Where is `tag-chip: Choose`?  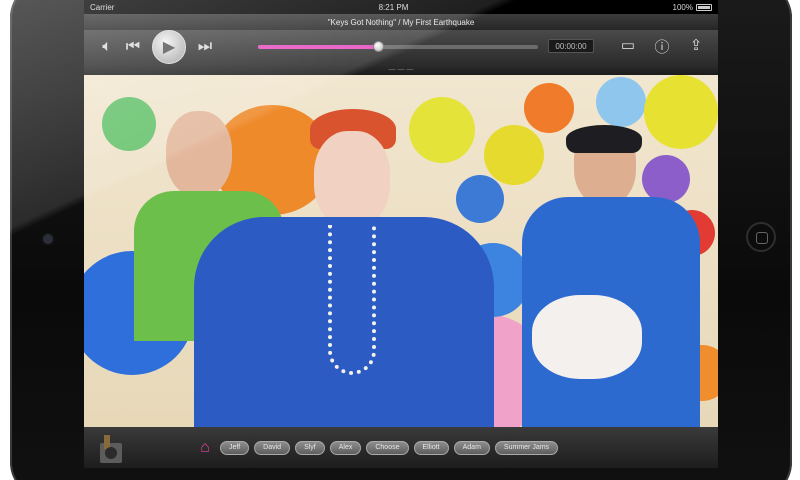
tag-chip: Choose is located at coordinates (387, 447).